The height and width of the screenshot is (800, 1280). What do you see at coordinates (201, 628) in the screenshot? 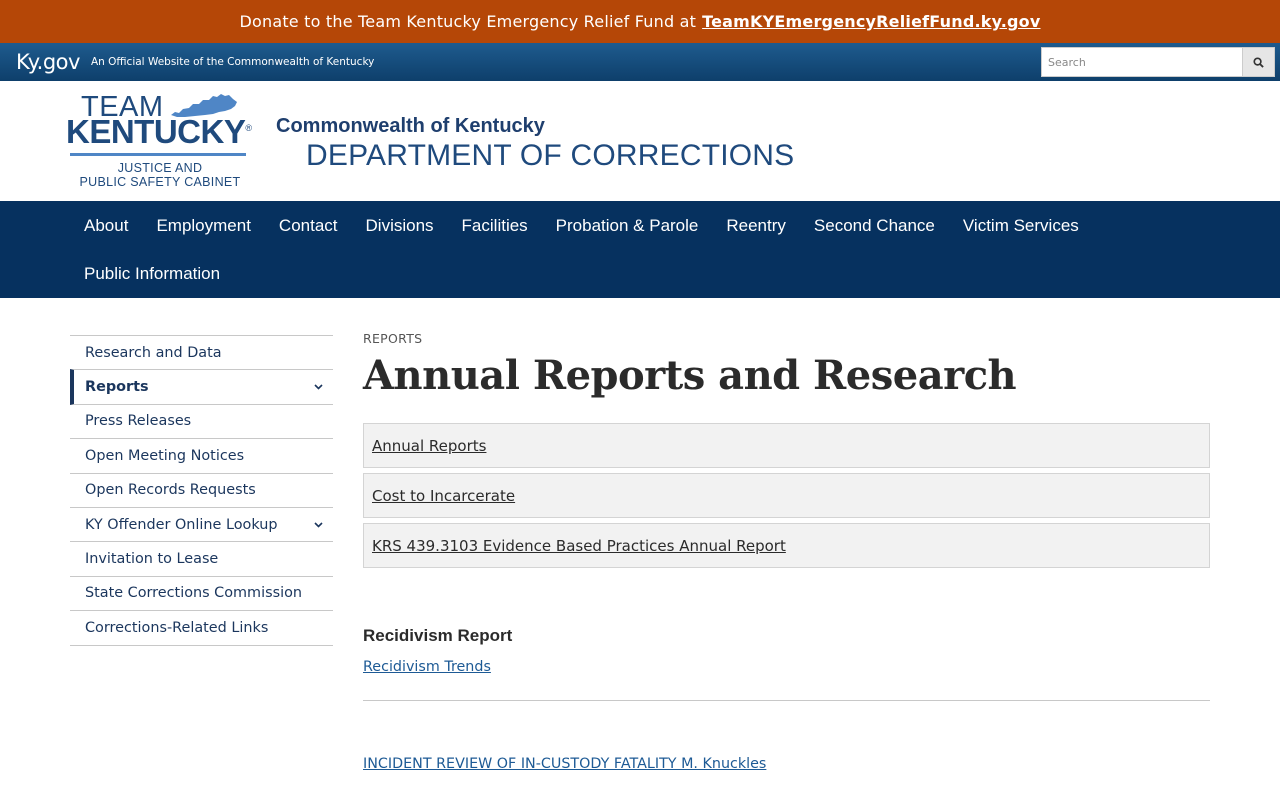
I see `sidenav-item-corrections-related-links: Corrections-Related Links` at bounding box center [201, 628].